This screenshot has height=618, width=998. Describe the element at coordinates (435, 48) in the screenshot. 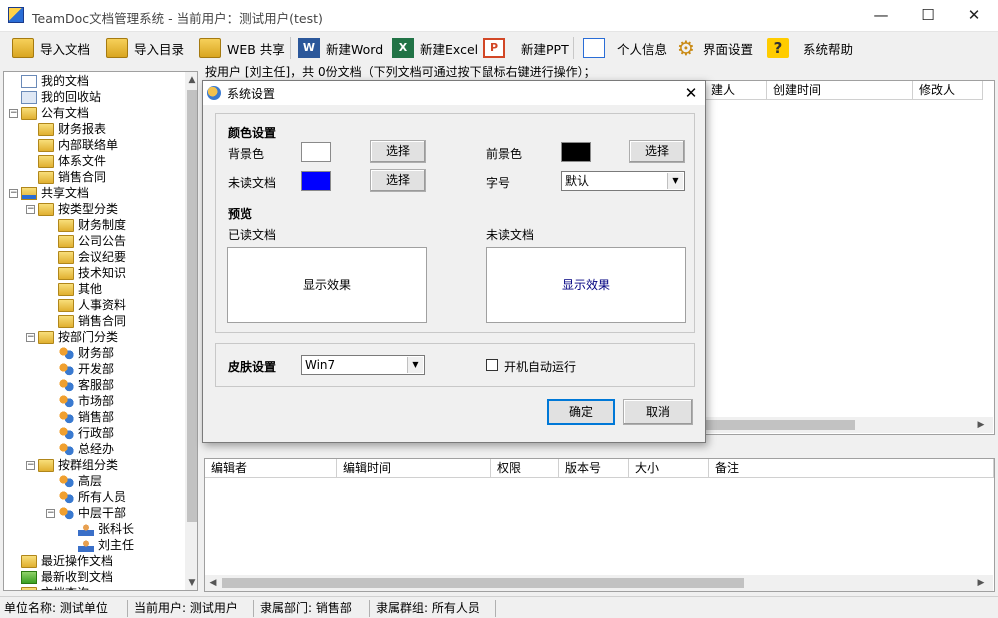

I see `new-excel-button: X 新建Excel` at that location.